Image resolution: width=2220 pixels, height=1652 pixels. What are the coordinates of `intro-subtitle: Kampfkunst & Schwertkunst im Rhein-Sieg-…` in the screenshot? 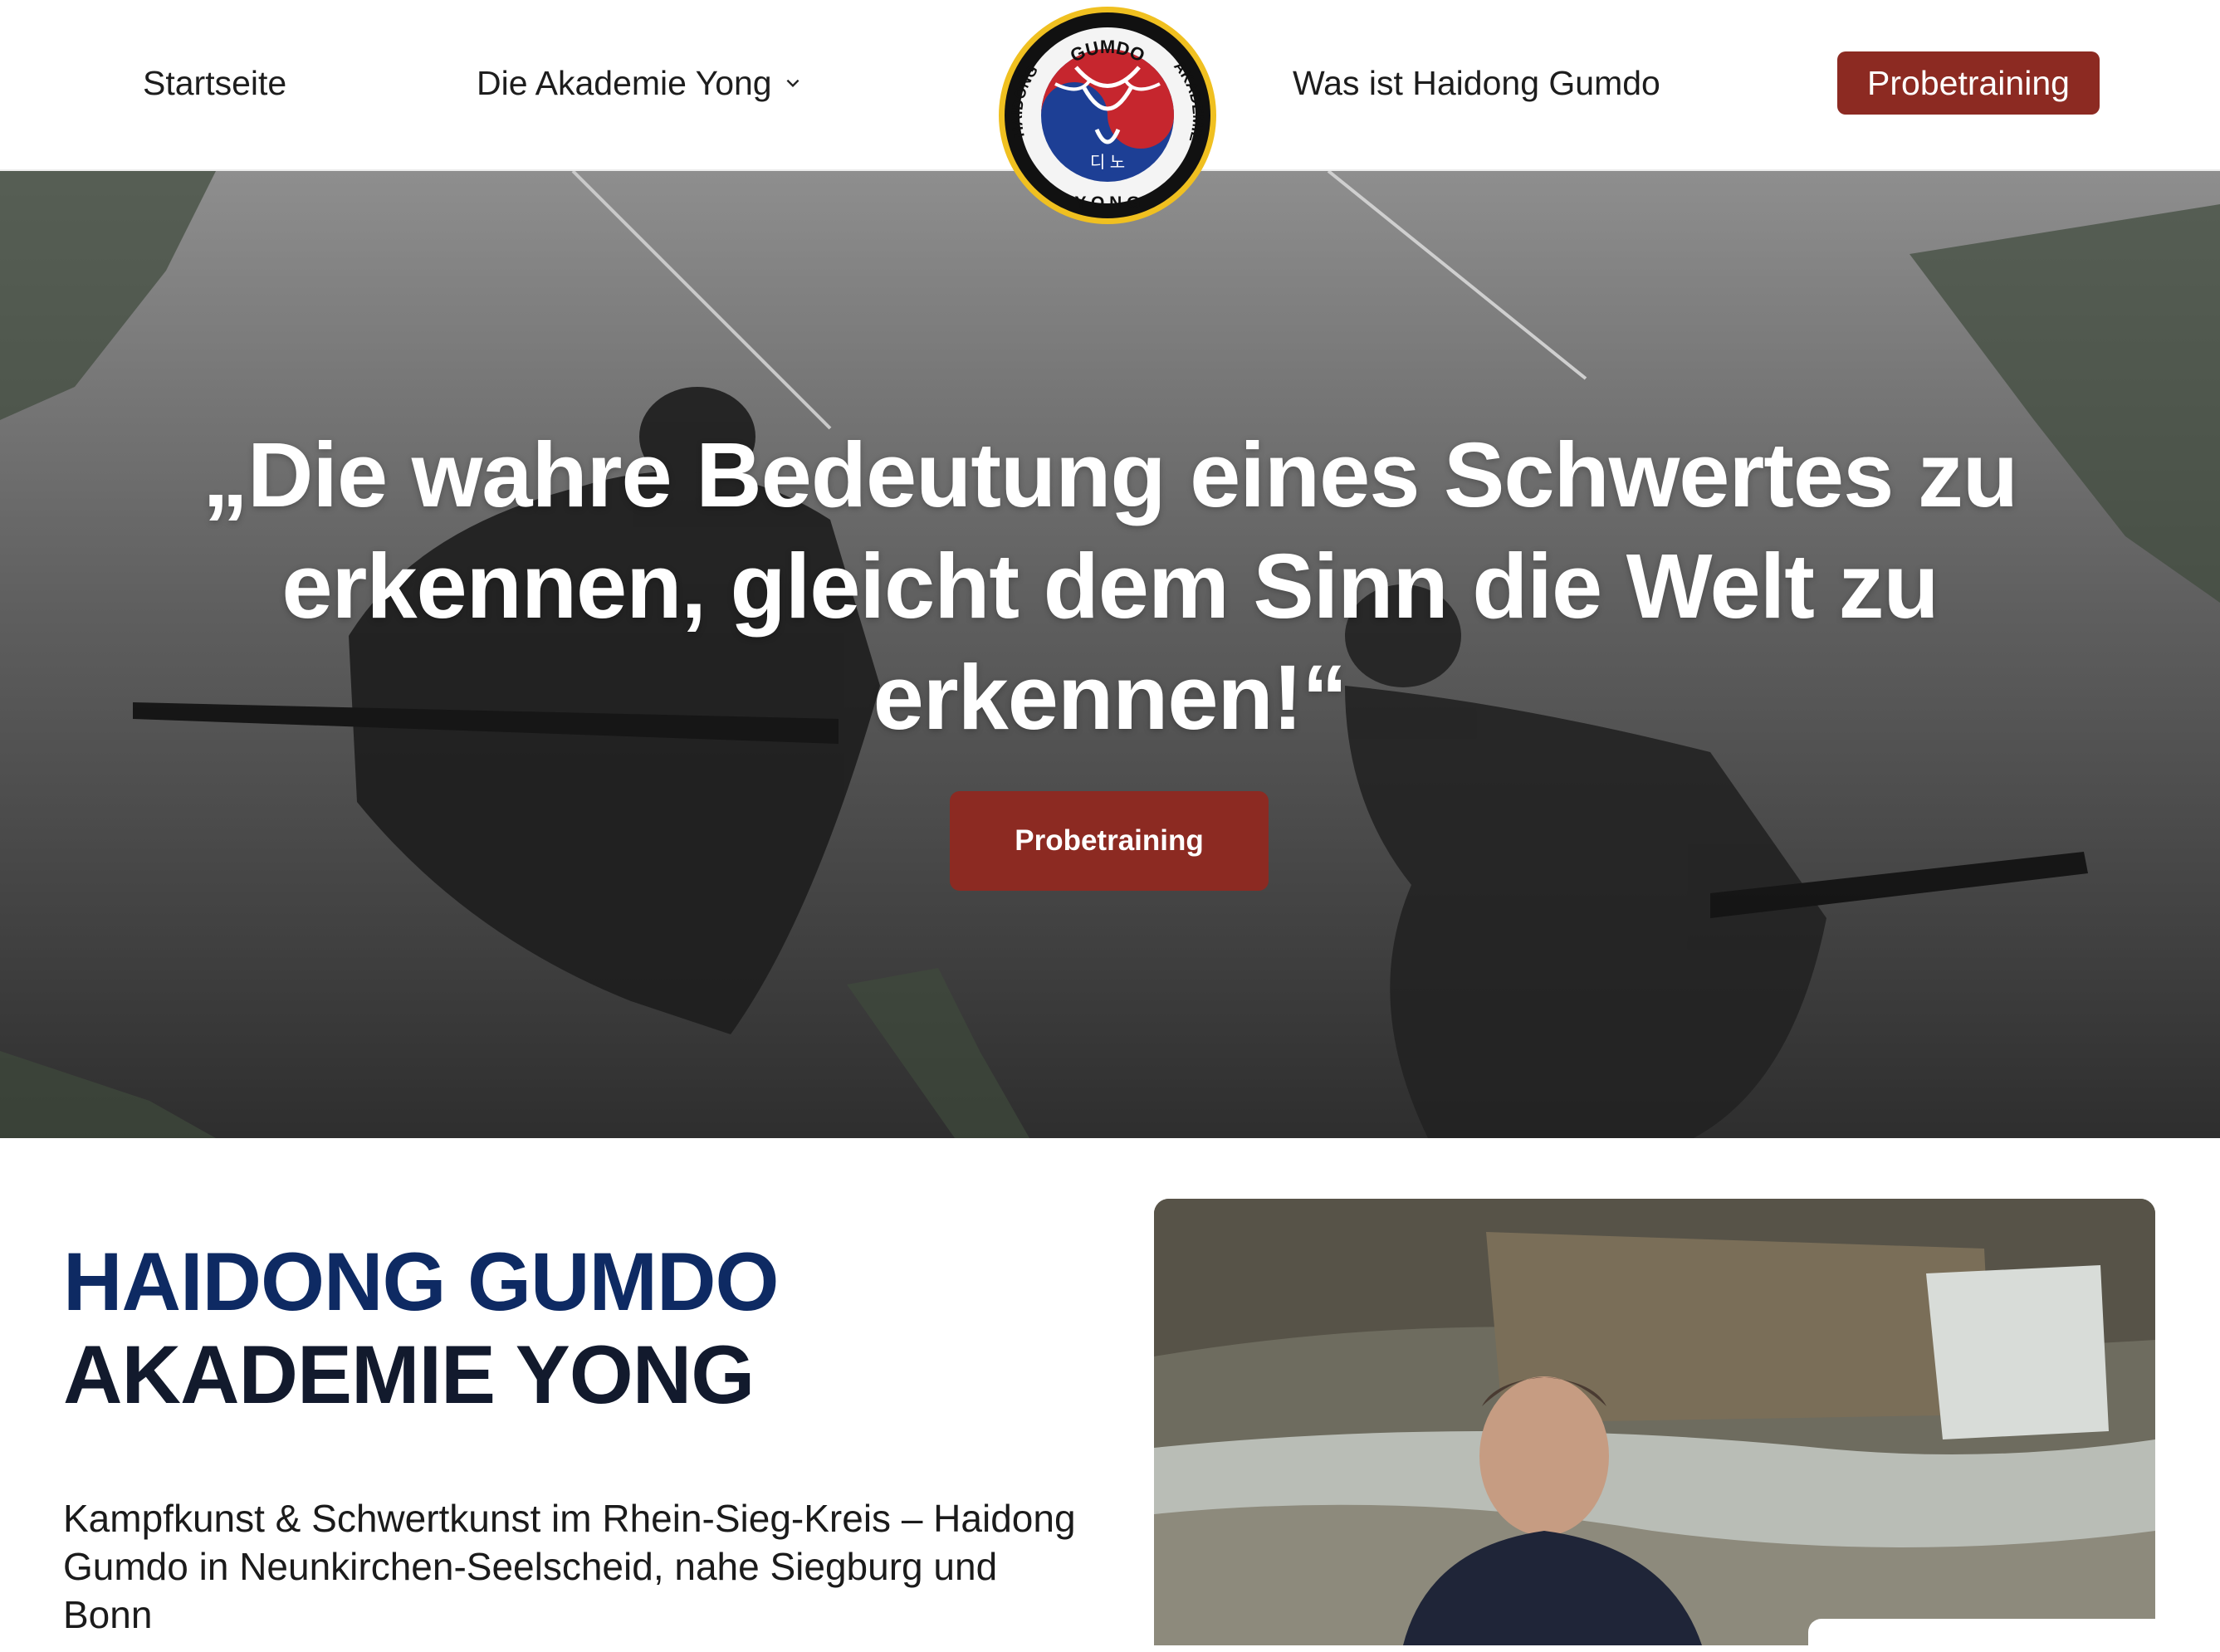 It's located at (569, 1566).